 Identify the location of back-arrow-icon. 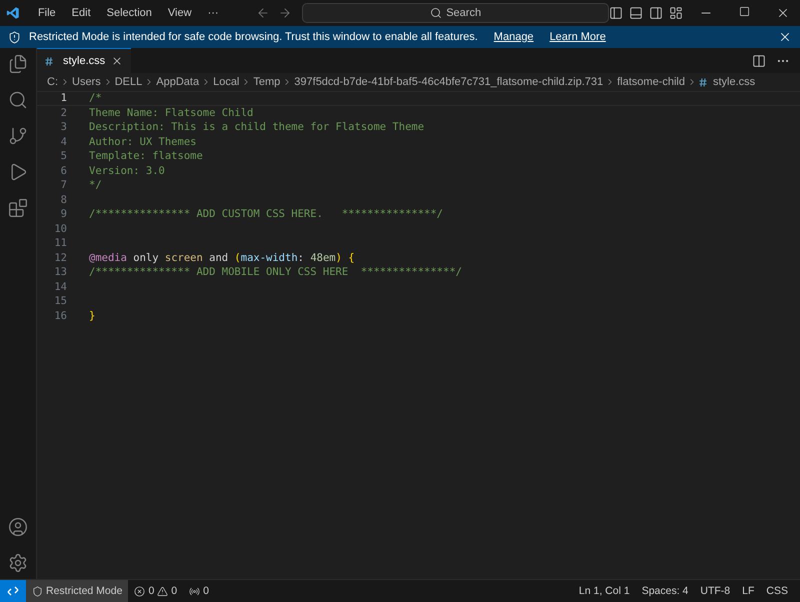
(263, 13).